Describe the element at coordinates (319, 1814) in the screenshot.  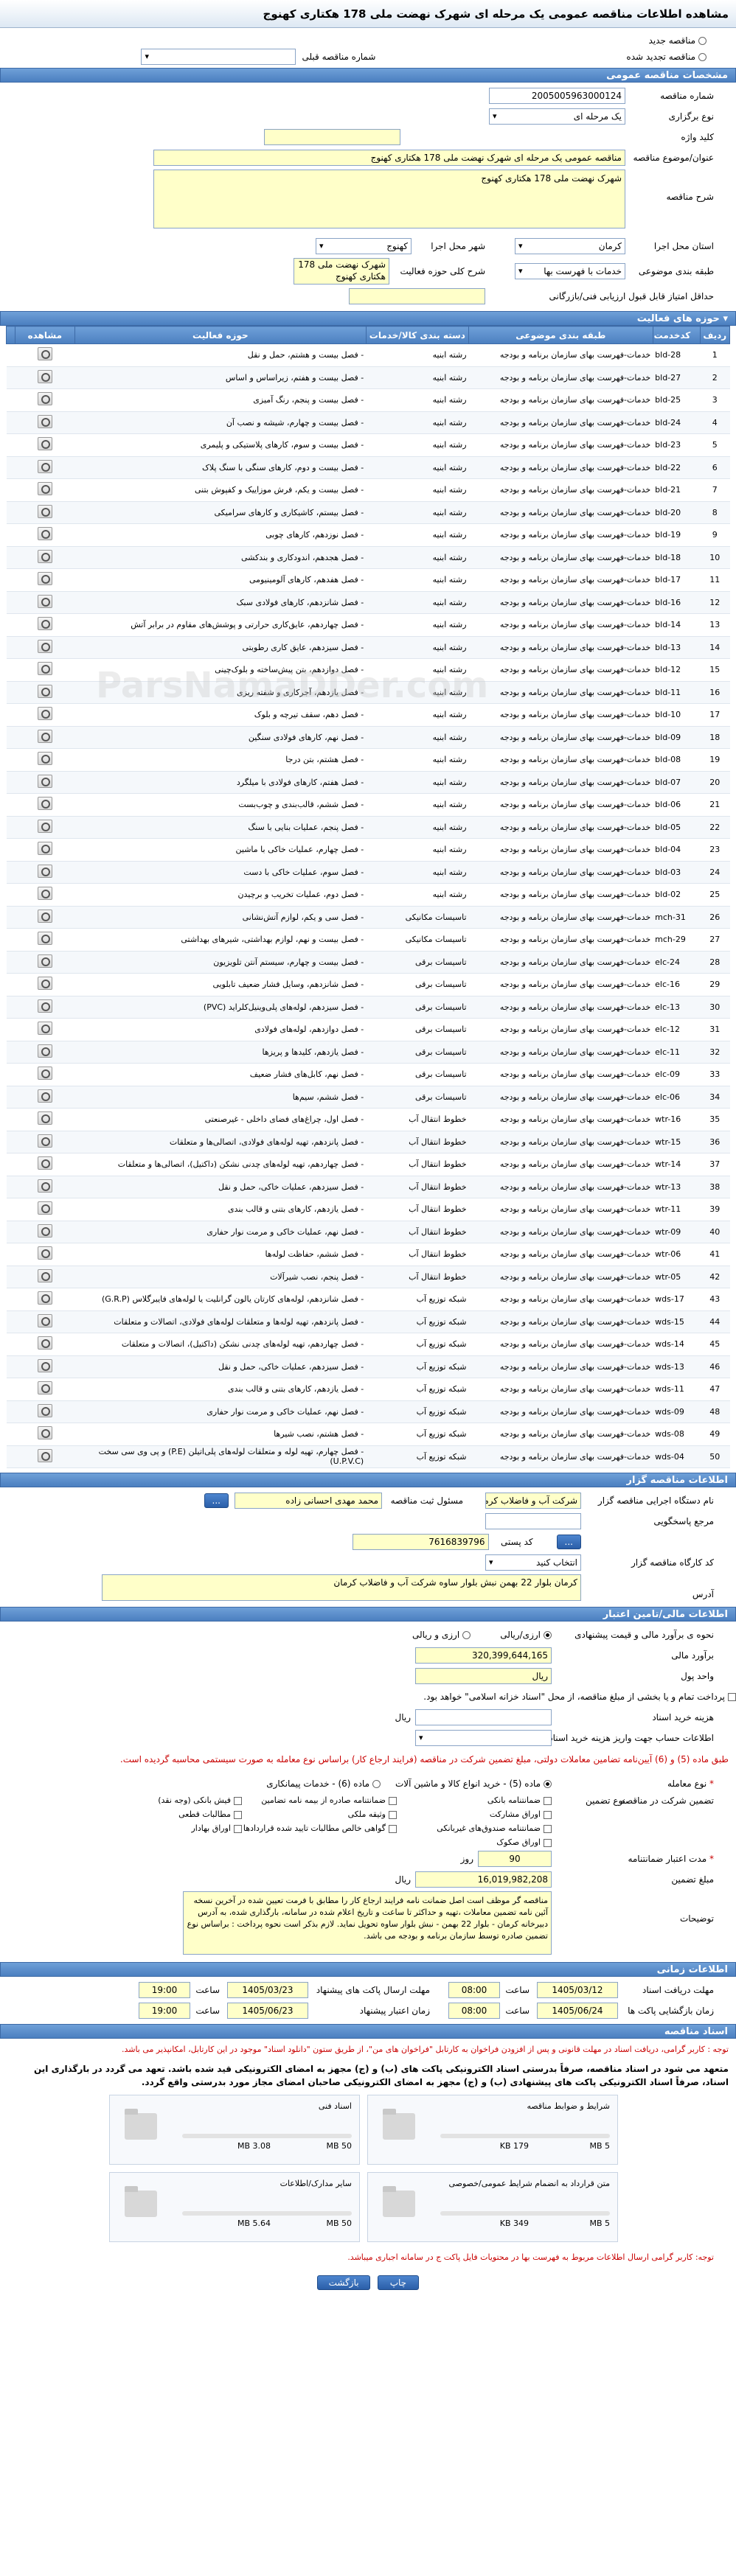
I see `type-property: وثیقه ملکی` at that location.